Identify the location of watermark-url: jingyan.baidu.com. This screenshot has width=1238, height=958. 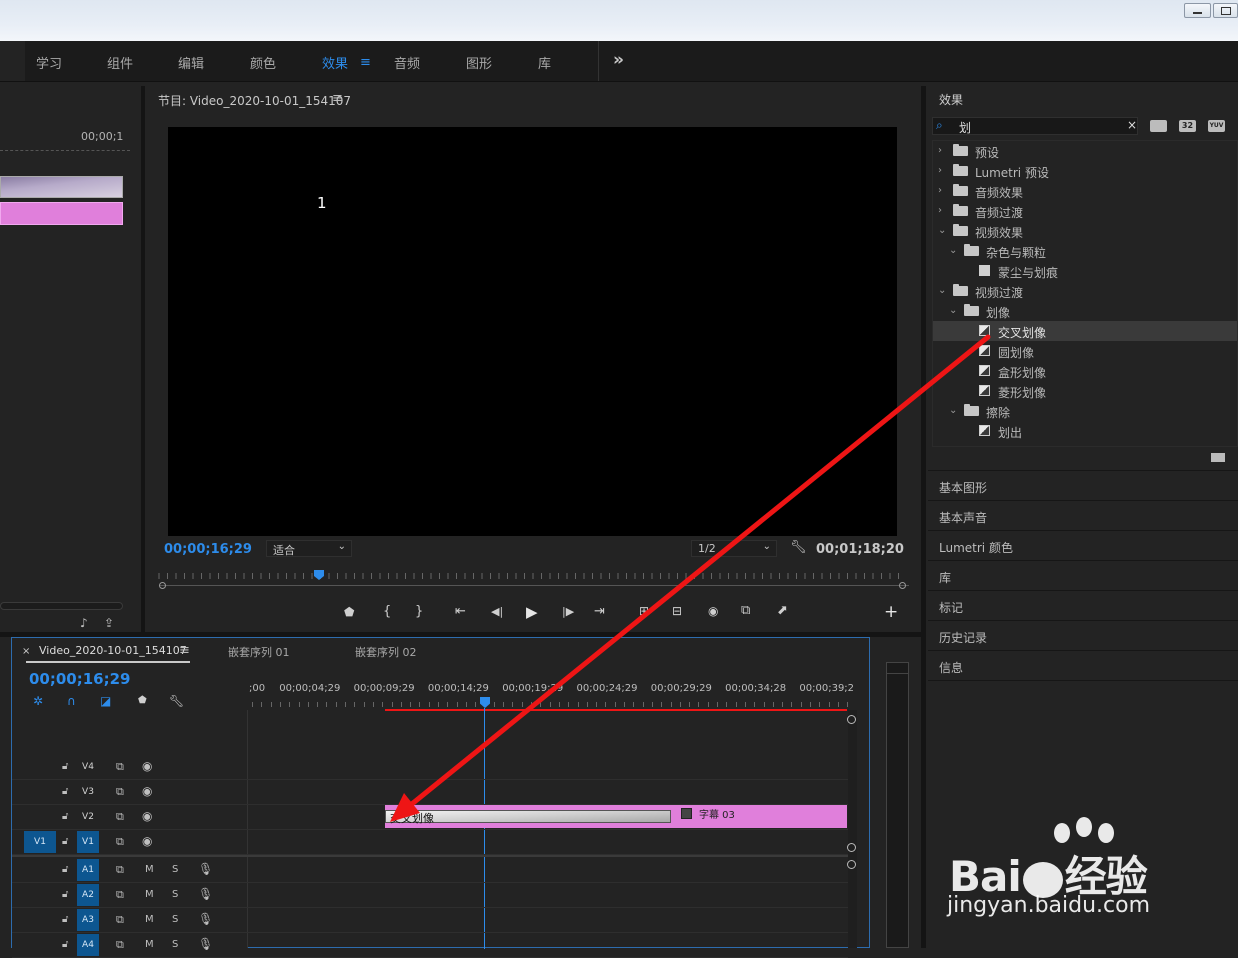
(1049, 905).